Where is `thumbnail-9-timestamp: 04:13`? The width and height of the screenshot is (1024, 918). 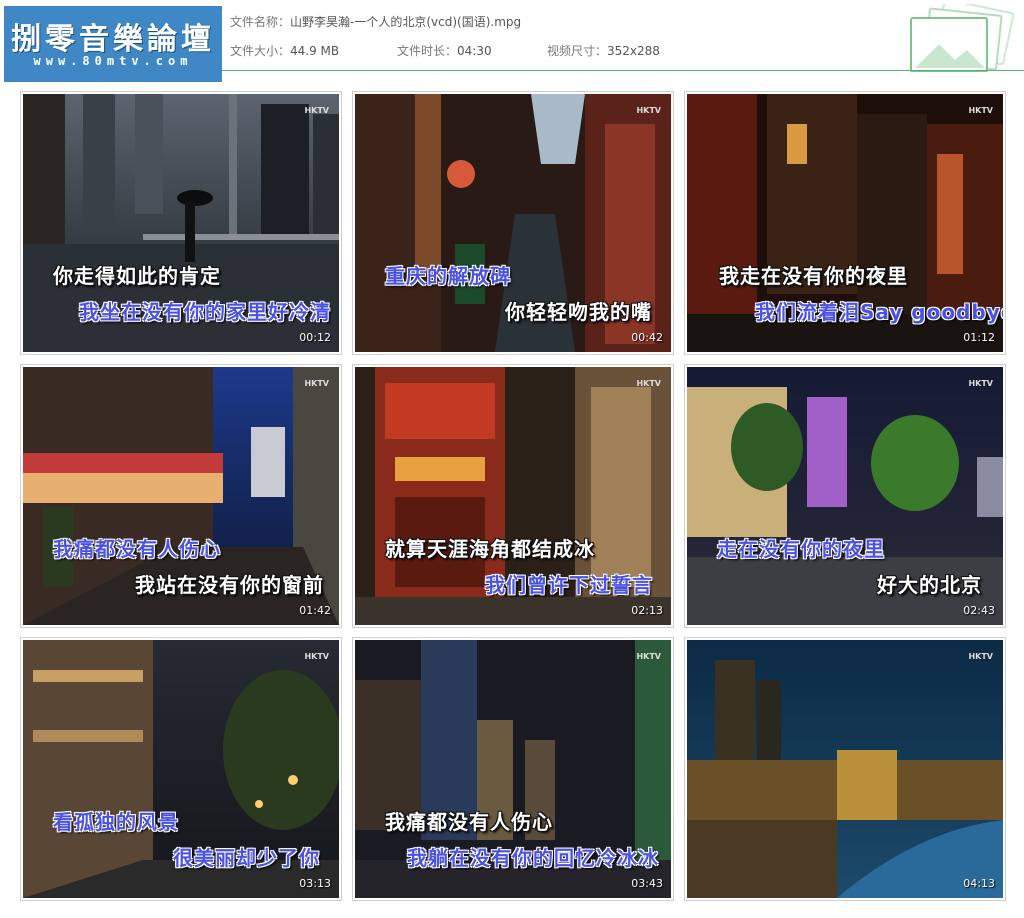
thumbnail-9-timestamp: 04:13 is located at coordinates (979, 883).